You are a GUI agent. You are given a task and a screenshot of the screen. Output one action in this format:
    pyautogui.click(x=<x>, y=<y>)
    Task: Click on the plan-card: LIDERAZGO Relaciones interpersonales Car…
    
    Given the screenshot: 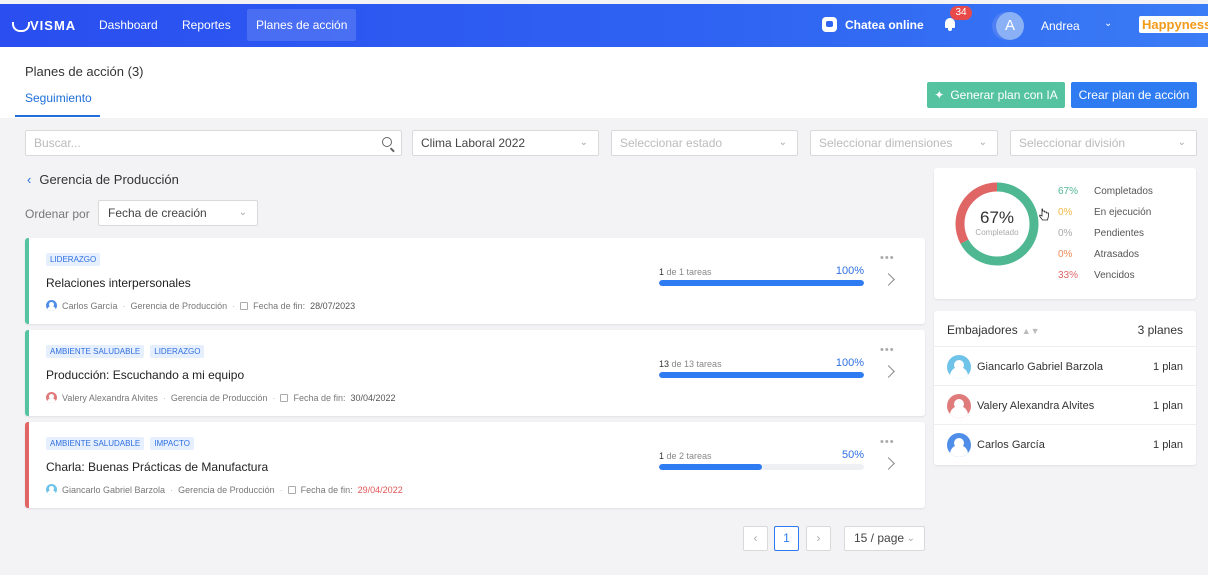 What is the action you would take?
    pyautogui.click(x=475, y=281)
    